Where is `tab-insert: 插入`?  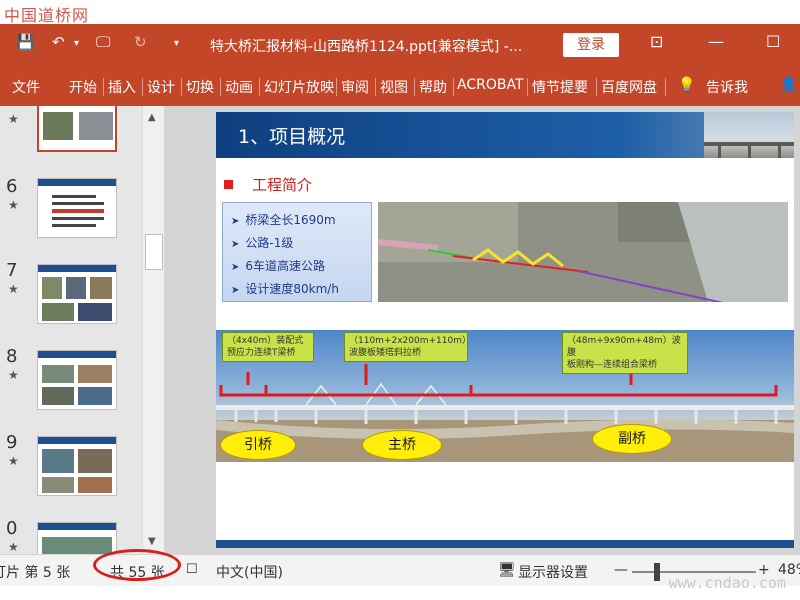
tab-insert: 插入 is located at coordinates (122, 87).